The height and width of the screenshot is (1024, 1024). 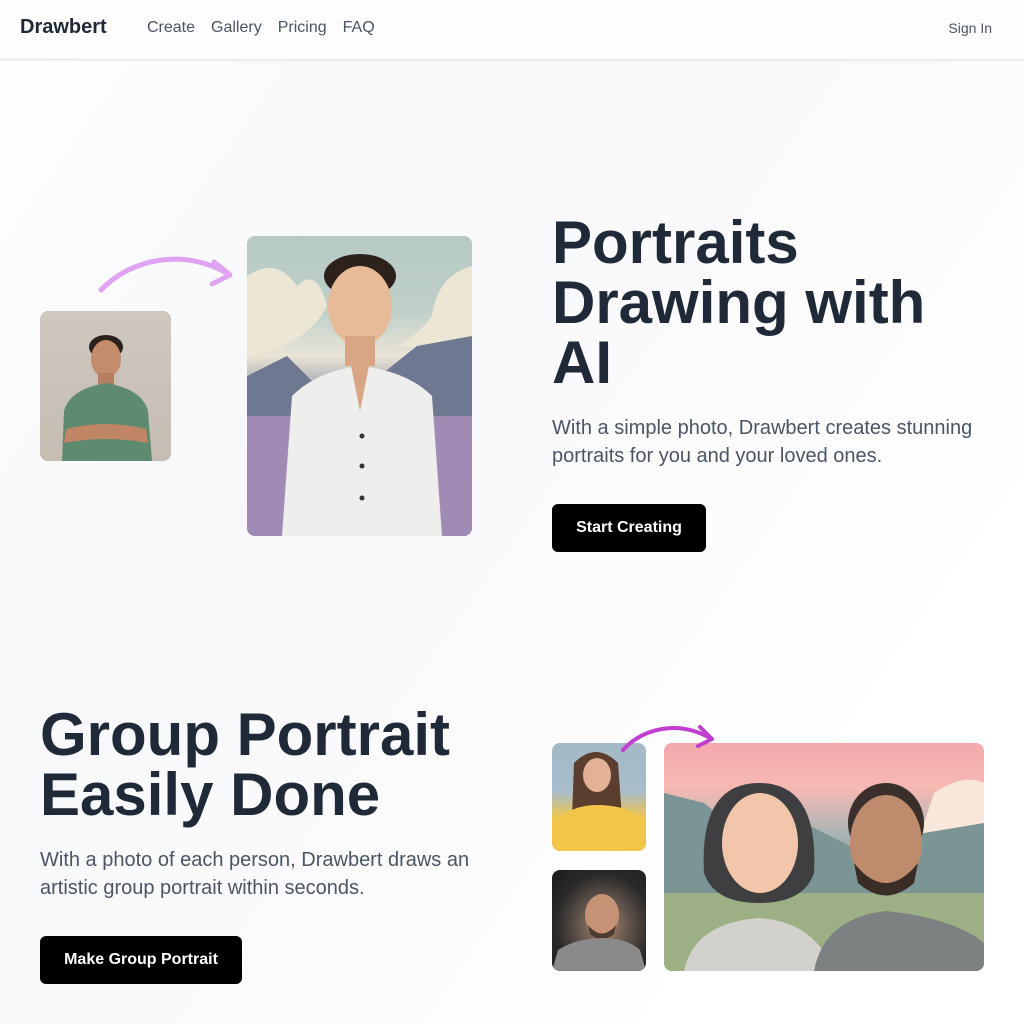 I want to click on source-photo-woman, so click(x=599, y=797).